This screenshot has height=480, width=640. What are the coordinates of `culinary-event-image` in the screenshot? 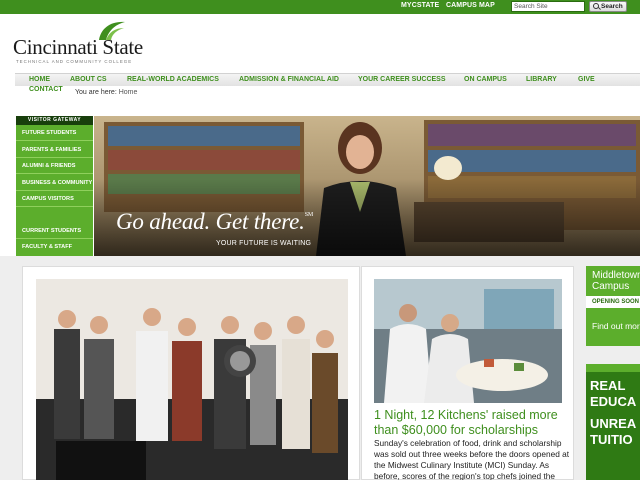 It's located at (468, 341).